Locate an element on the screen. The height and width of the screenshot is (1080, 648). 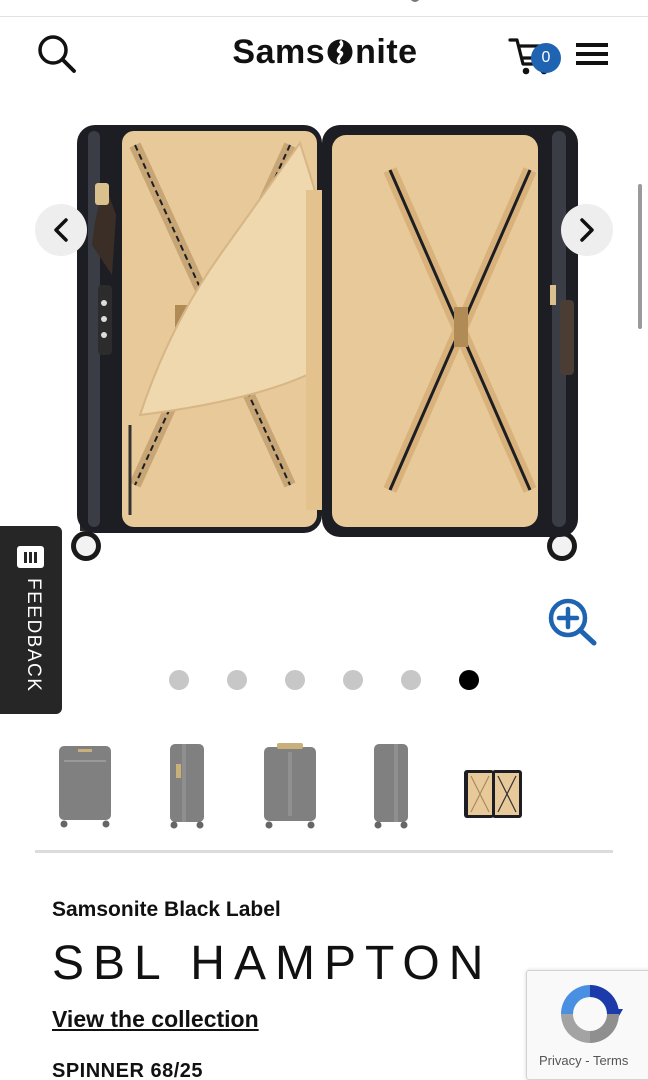
thumbnail-front is located at coordinates (85, 786).